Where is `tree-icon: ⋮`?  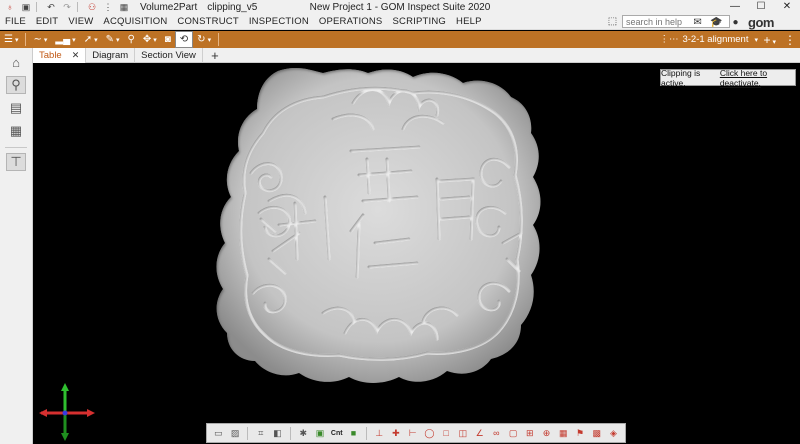
tree-icon: ⋮ is located at coordinates (108, 7).